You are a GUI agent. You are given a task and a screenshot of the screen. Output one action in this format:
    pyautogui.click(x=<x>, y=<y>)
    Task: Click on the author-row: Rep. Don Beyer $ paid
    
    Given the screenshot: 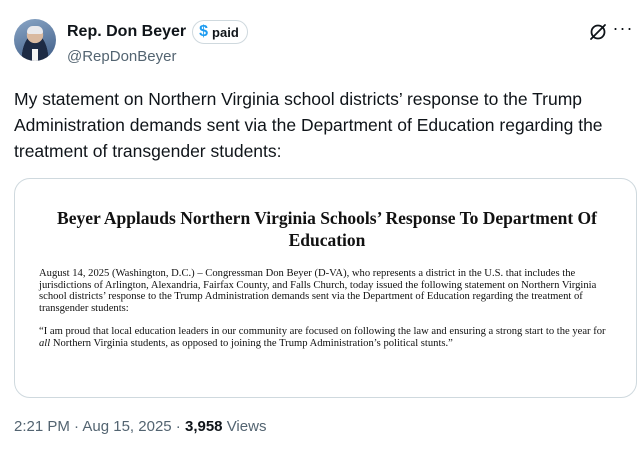 What is the action you would take?
    pyautogui.click(x=157, y=32)
    